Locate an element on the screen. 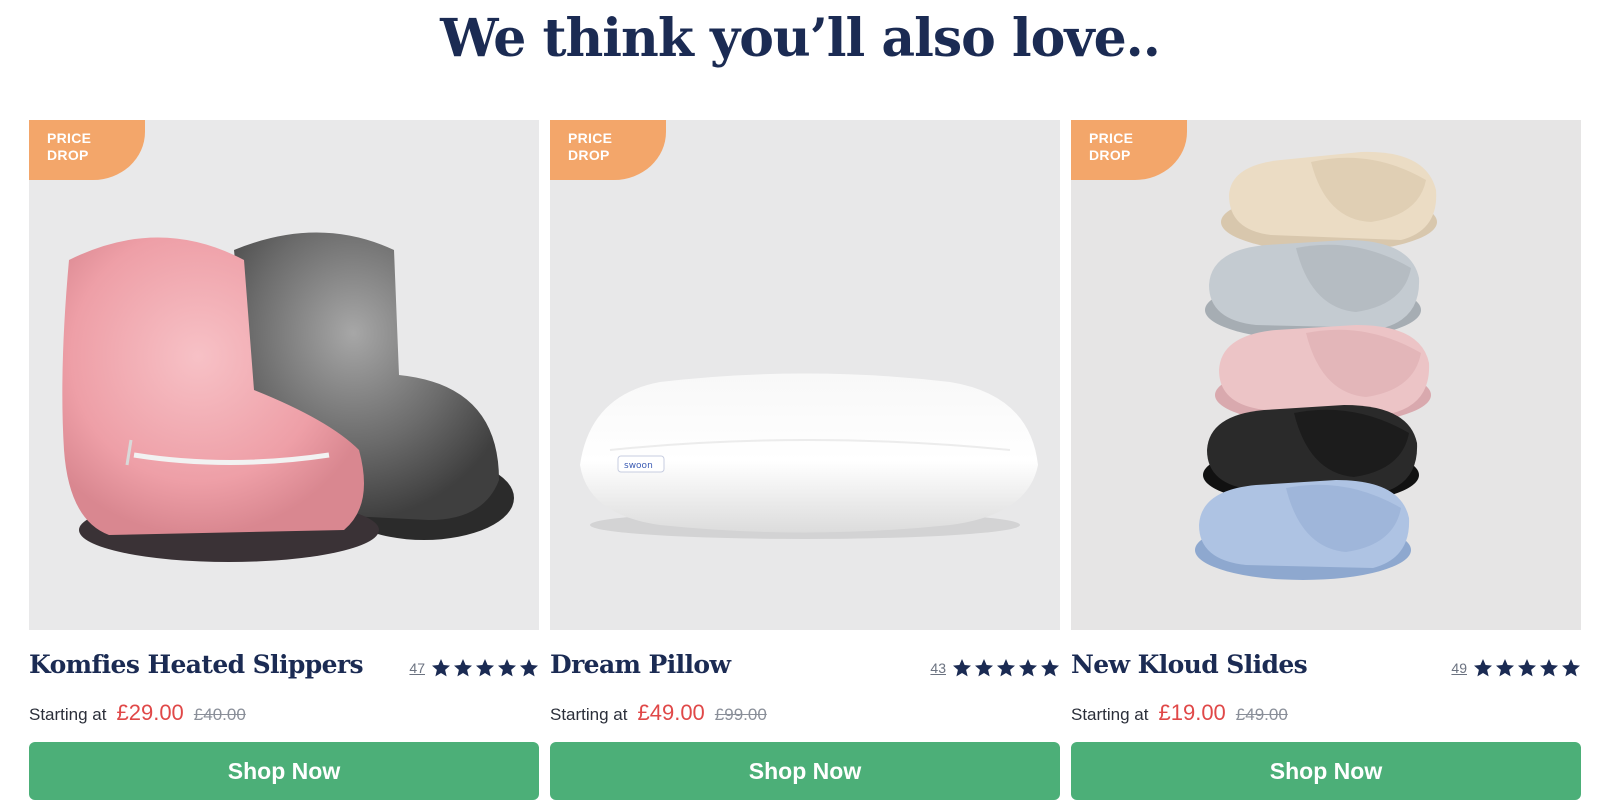 Image resolution: width=1600 pixels, height=802 pixels. review-count: 47 is located at coordinates (417, 668).